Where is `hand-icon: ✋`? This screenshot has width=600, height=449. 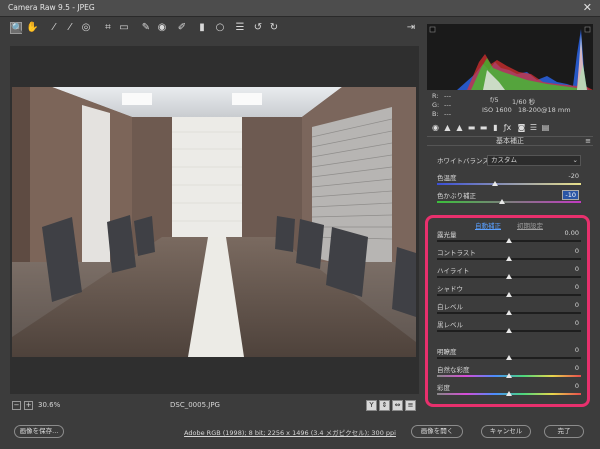 hand-icon: ✋ is located at coordinates (32, 28).